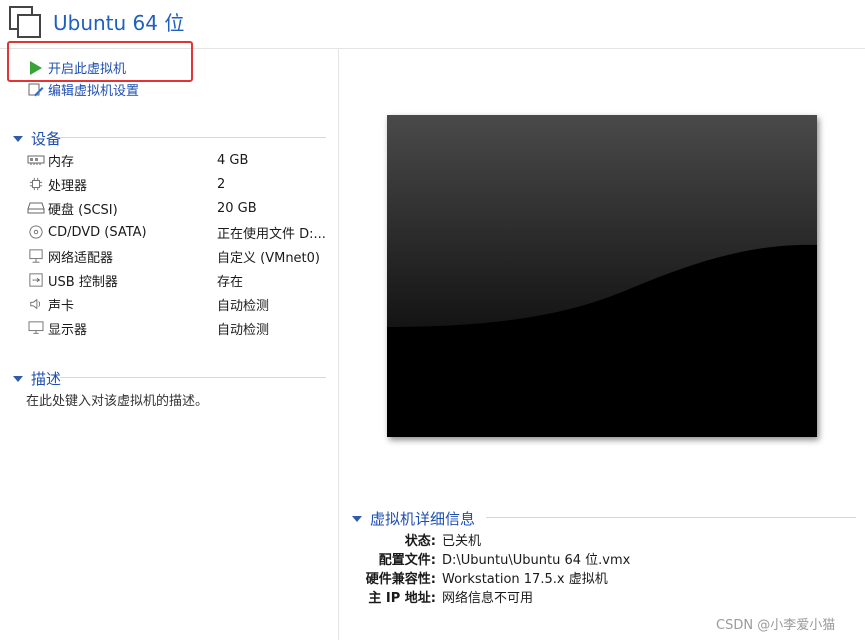 The image size is (865, 640). I want to click on detail-row-compatibility: 硬件兼容性: Workstation 17.5.x 虚拟机, so click(480, 577).